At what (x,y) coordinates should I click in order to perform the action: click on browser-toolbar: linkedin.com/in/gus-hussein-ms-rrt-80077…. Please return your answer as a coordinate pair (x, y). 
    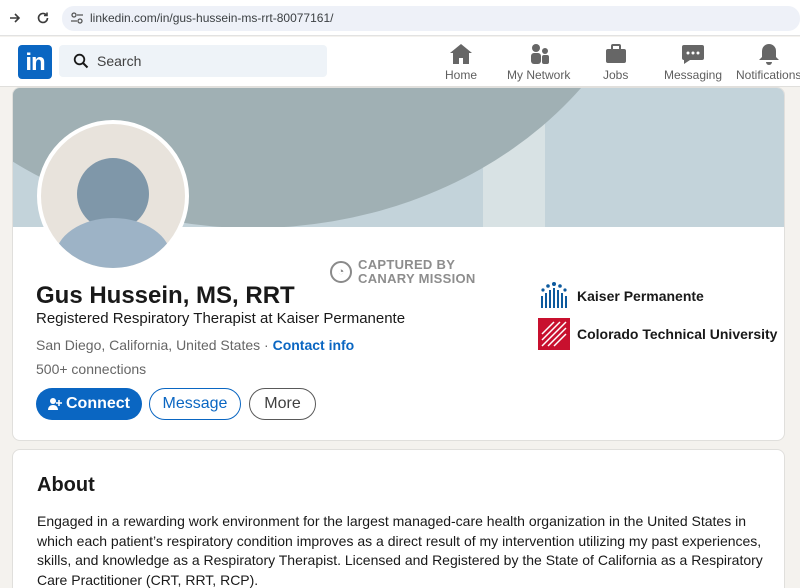
    Looking at the image, I should click on (400, 18).